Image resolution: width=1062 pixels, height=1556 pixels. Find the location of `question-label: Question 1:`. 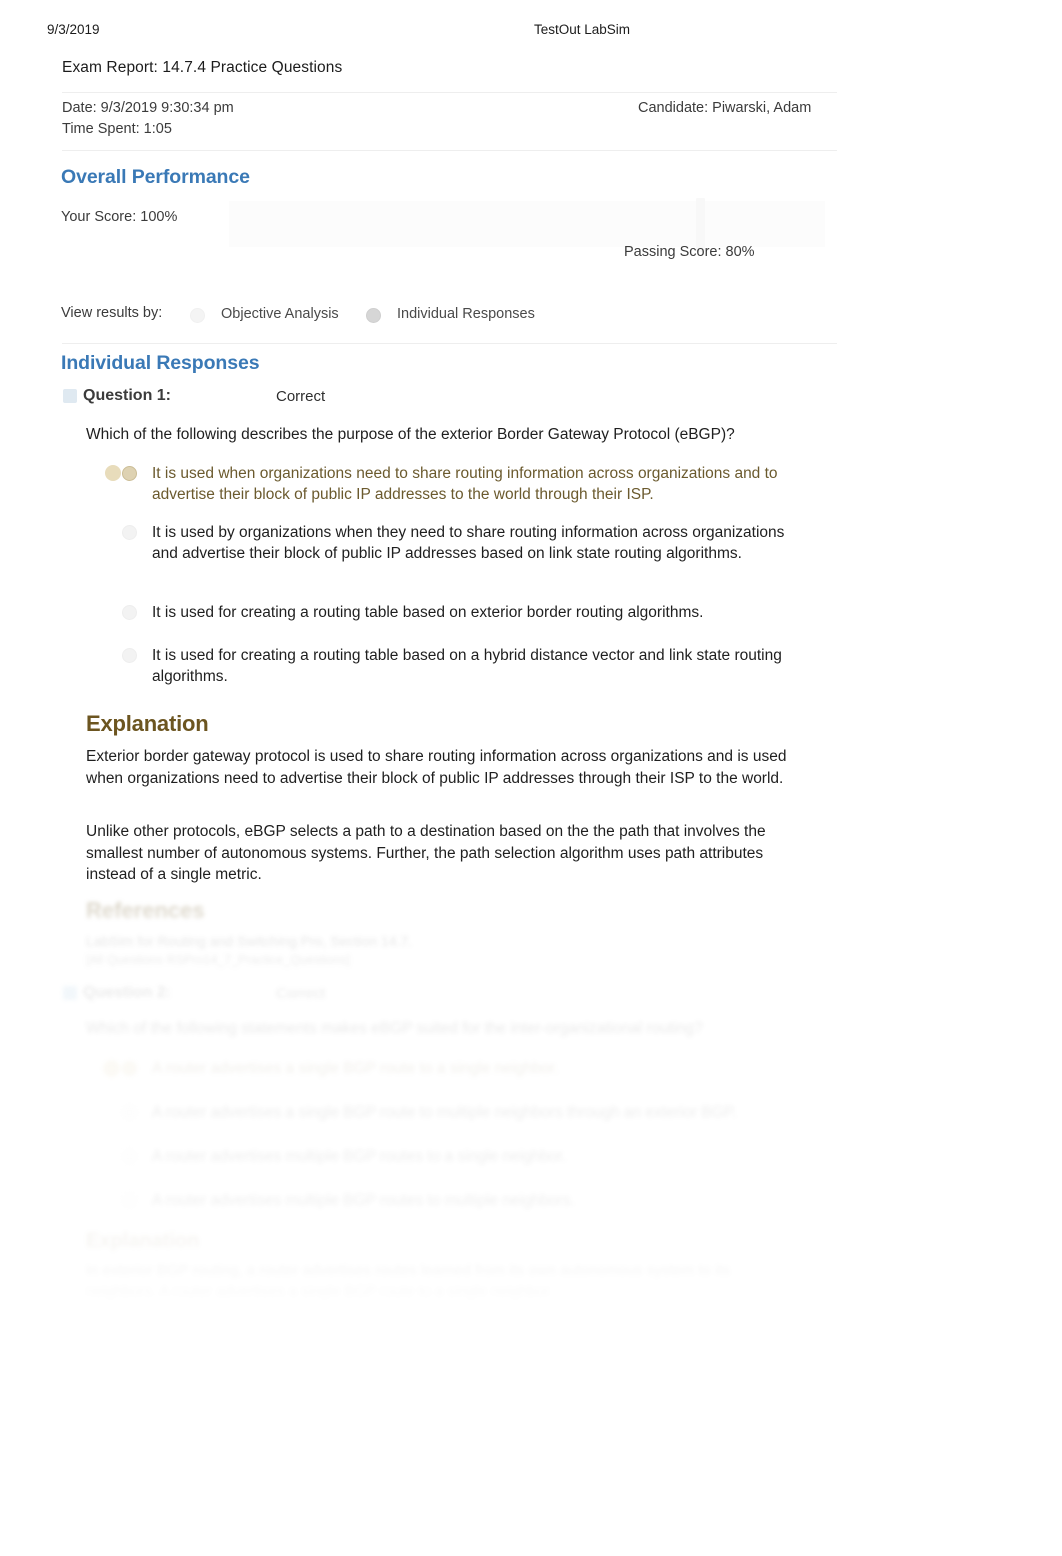

question-label: Question 1: is located at coordinates (127, 395).